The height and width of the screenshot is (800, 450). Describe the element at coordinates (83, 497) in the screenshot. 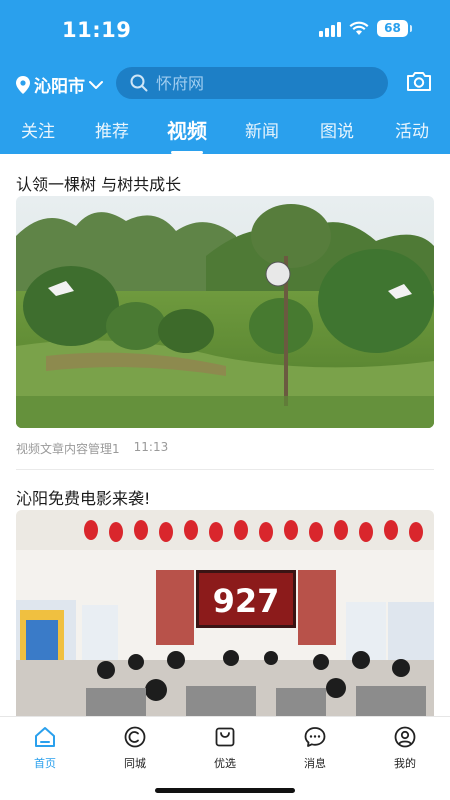

I see `article-title: 沁阳免费电影来袭!` at that location.